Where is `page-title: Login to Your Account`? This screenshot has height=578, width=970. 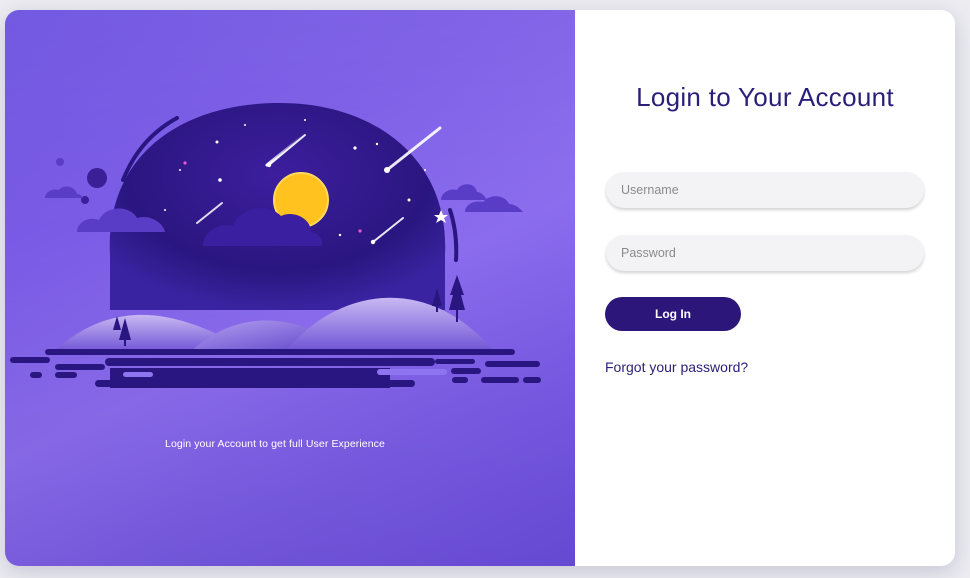 page-title: Login to Your Account is located at coordinates (765, 97).